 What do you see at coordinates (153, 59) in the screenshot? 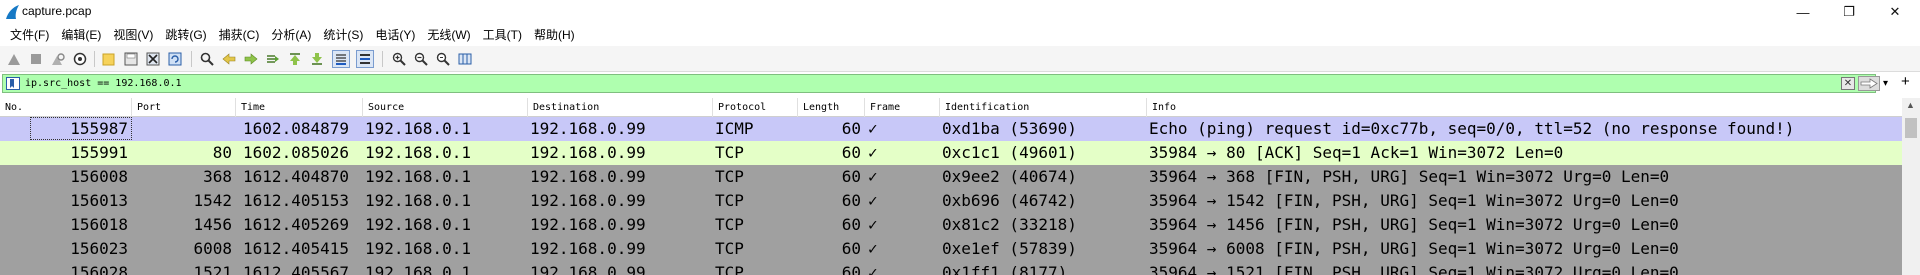
I see `close-file-icon` at bounding box center [153, 59].